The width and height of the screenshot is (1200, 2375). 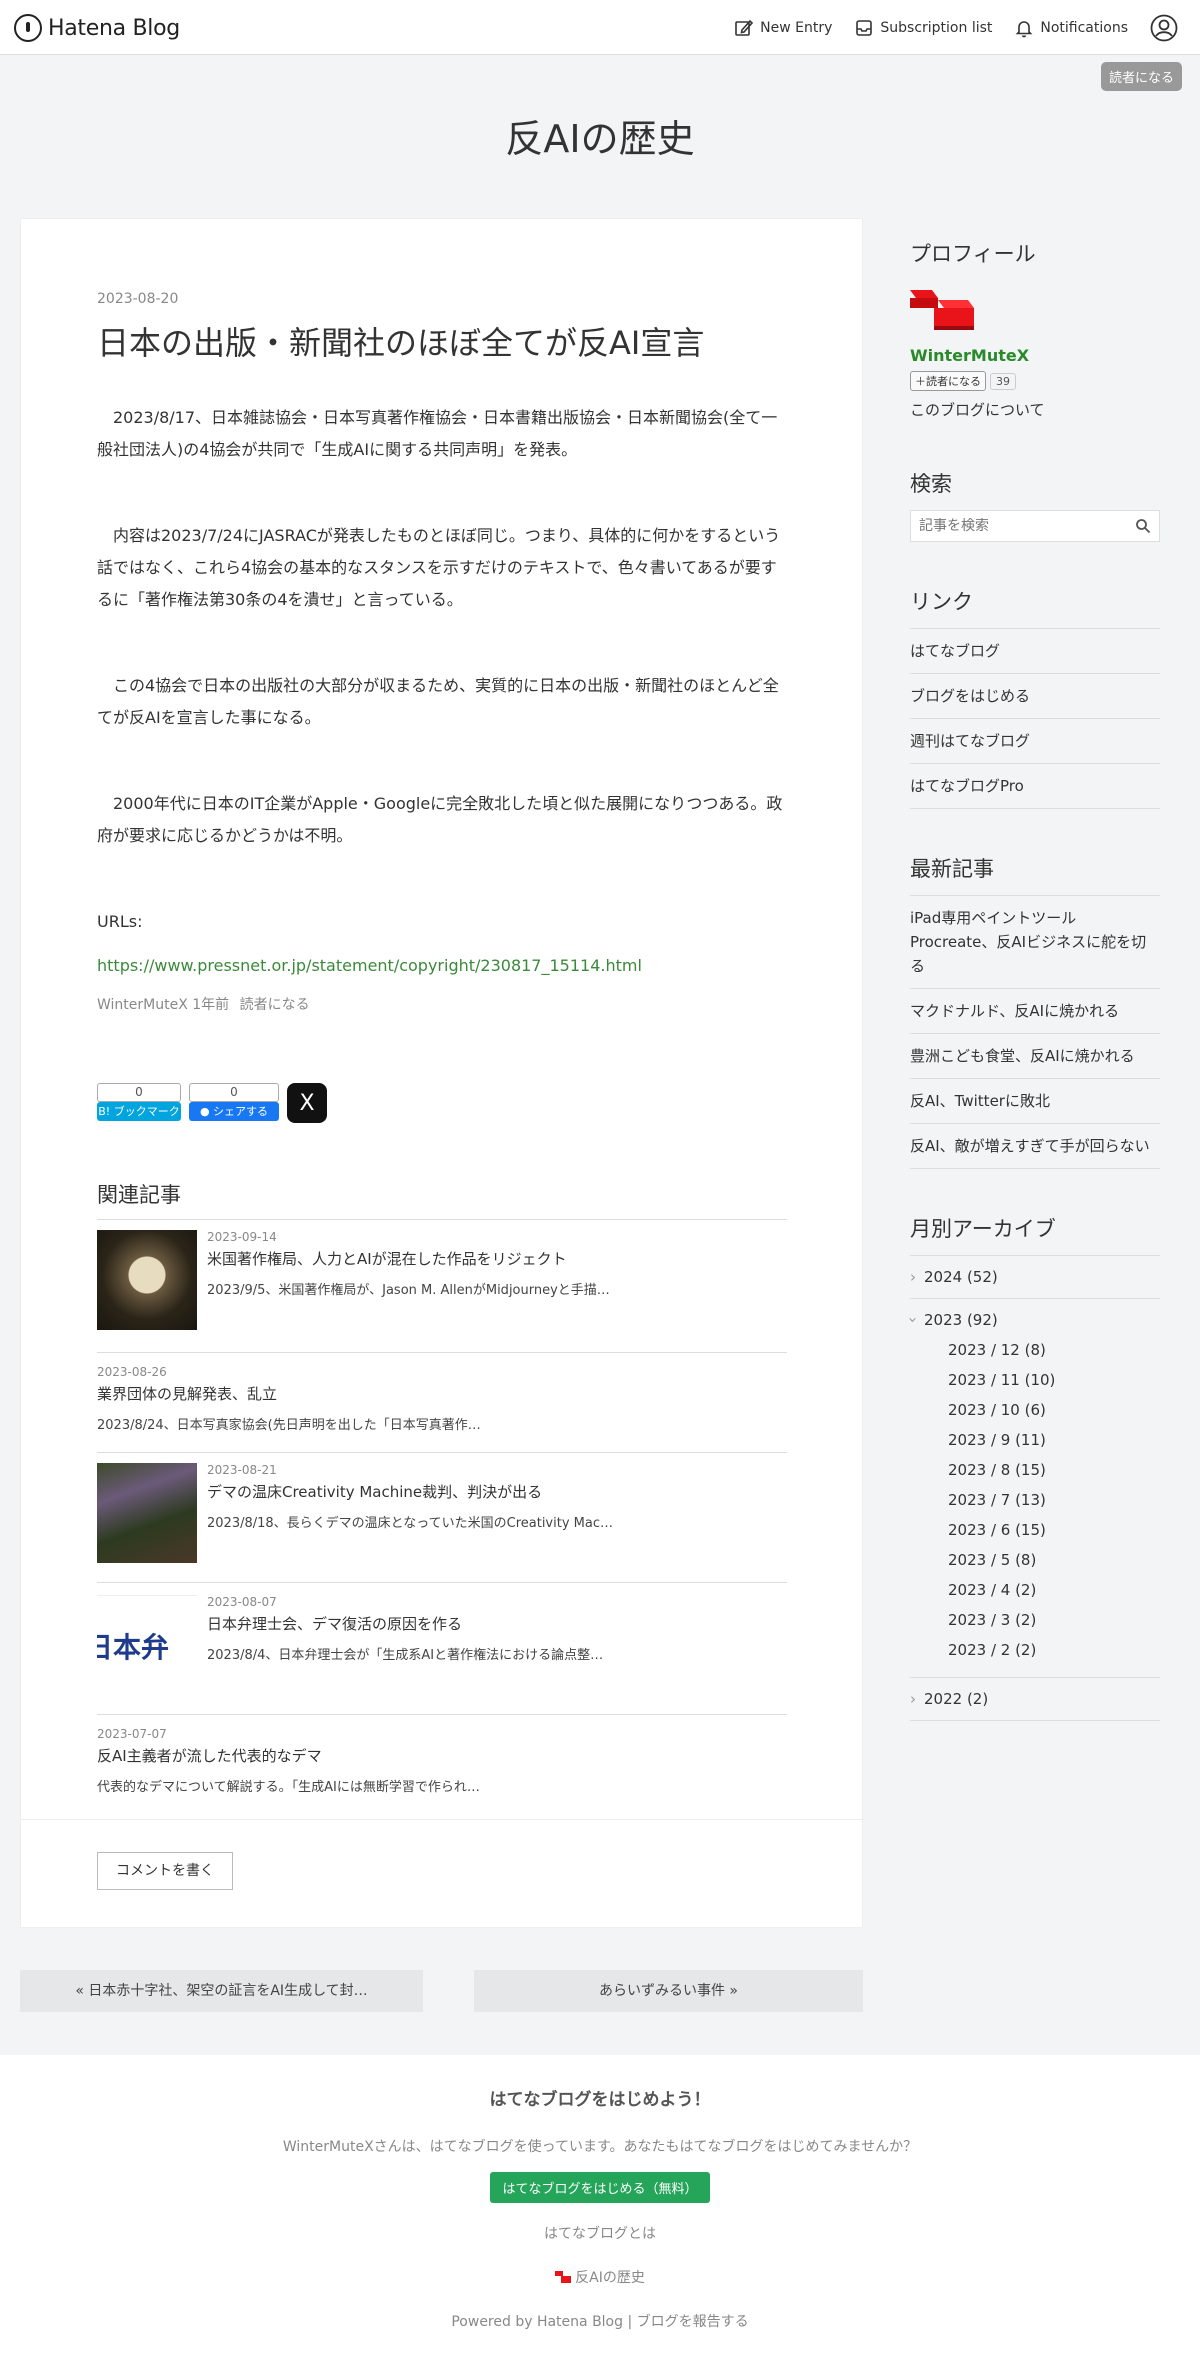 I want to click on recent-entry-link: 反AI、Twitterに敗北, so click(x=1035, y=1101).